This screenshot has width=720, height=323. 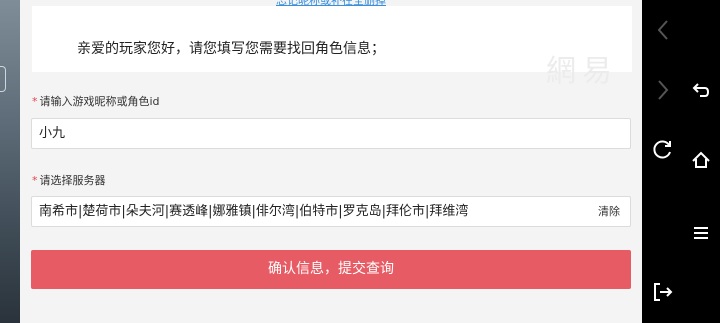 What do you see at coordinates (663, 30) in the screenshot?
I see `back-arrow-icon` at bounding box center [663, 30].